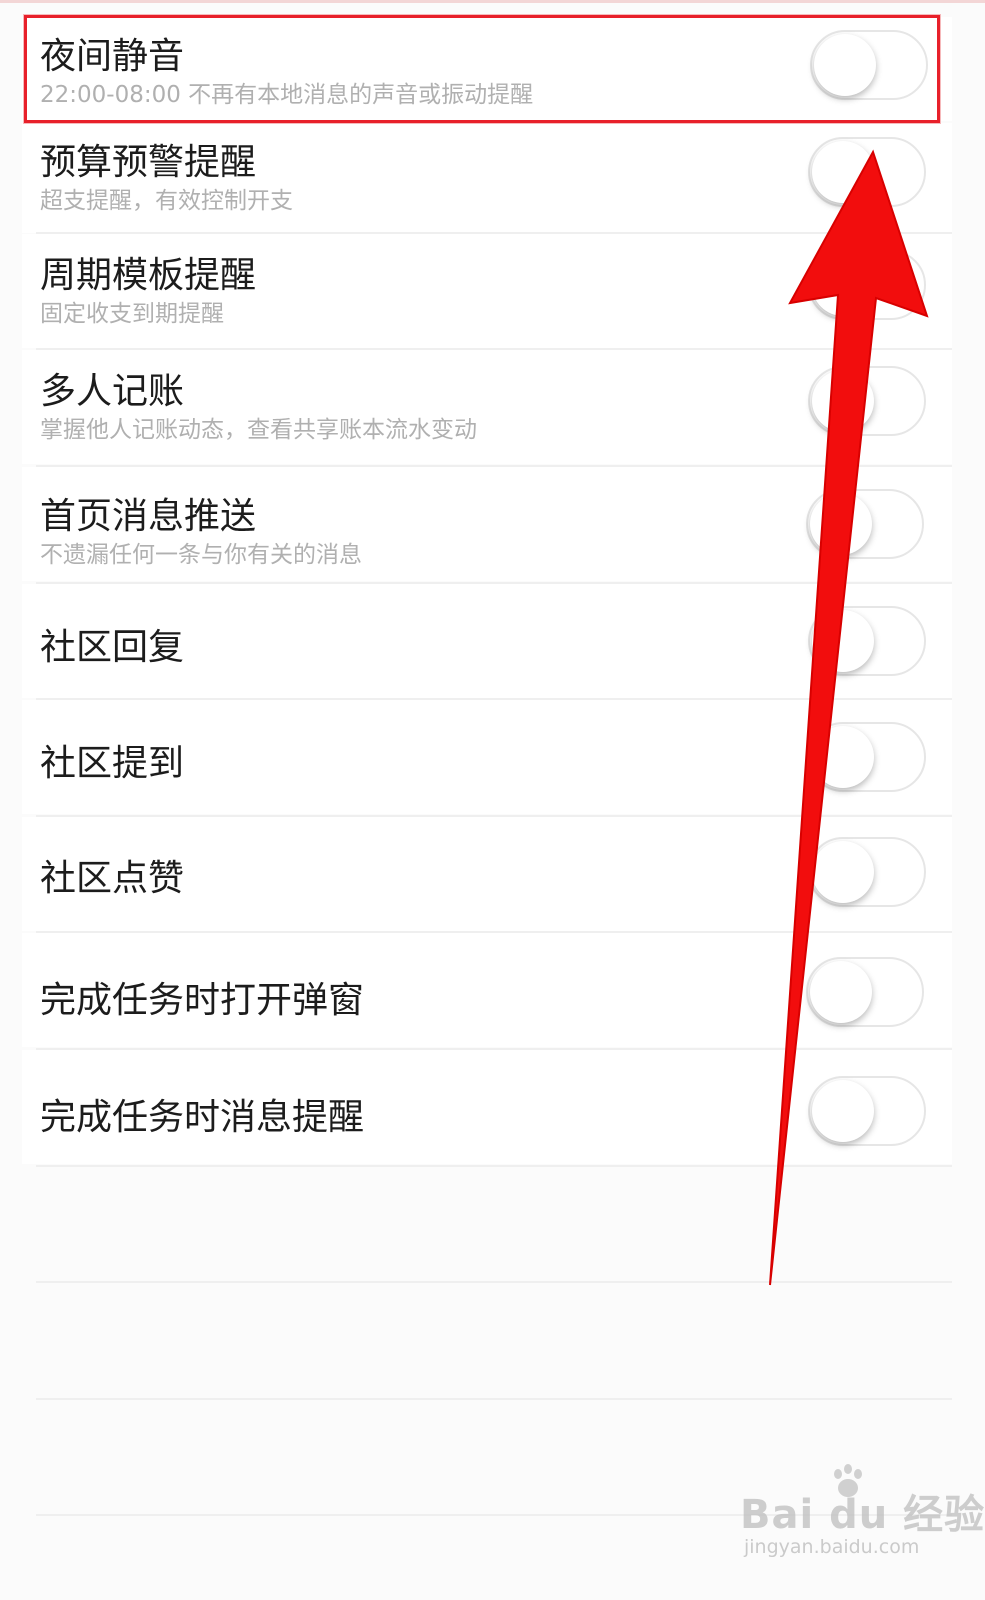  Describe the element at coordinates (487, 69) in the screenshot. I see `setting-row-night-mute: 夜间静音 22:00-08:00 不再有本地消息的声音或振动提醒` at that location.